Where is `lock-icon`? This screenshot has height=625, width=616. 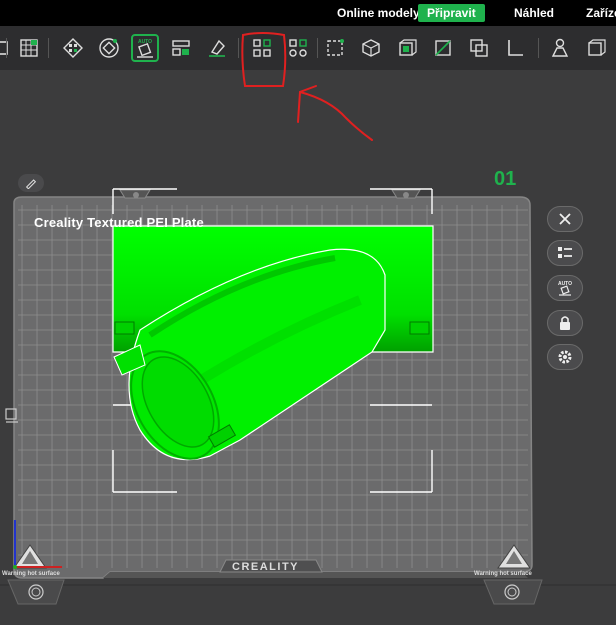
lock-icon is located at coordinates (565, 323).